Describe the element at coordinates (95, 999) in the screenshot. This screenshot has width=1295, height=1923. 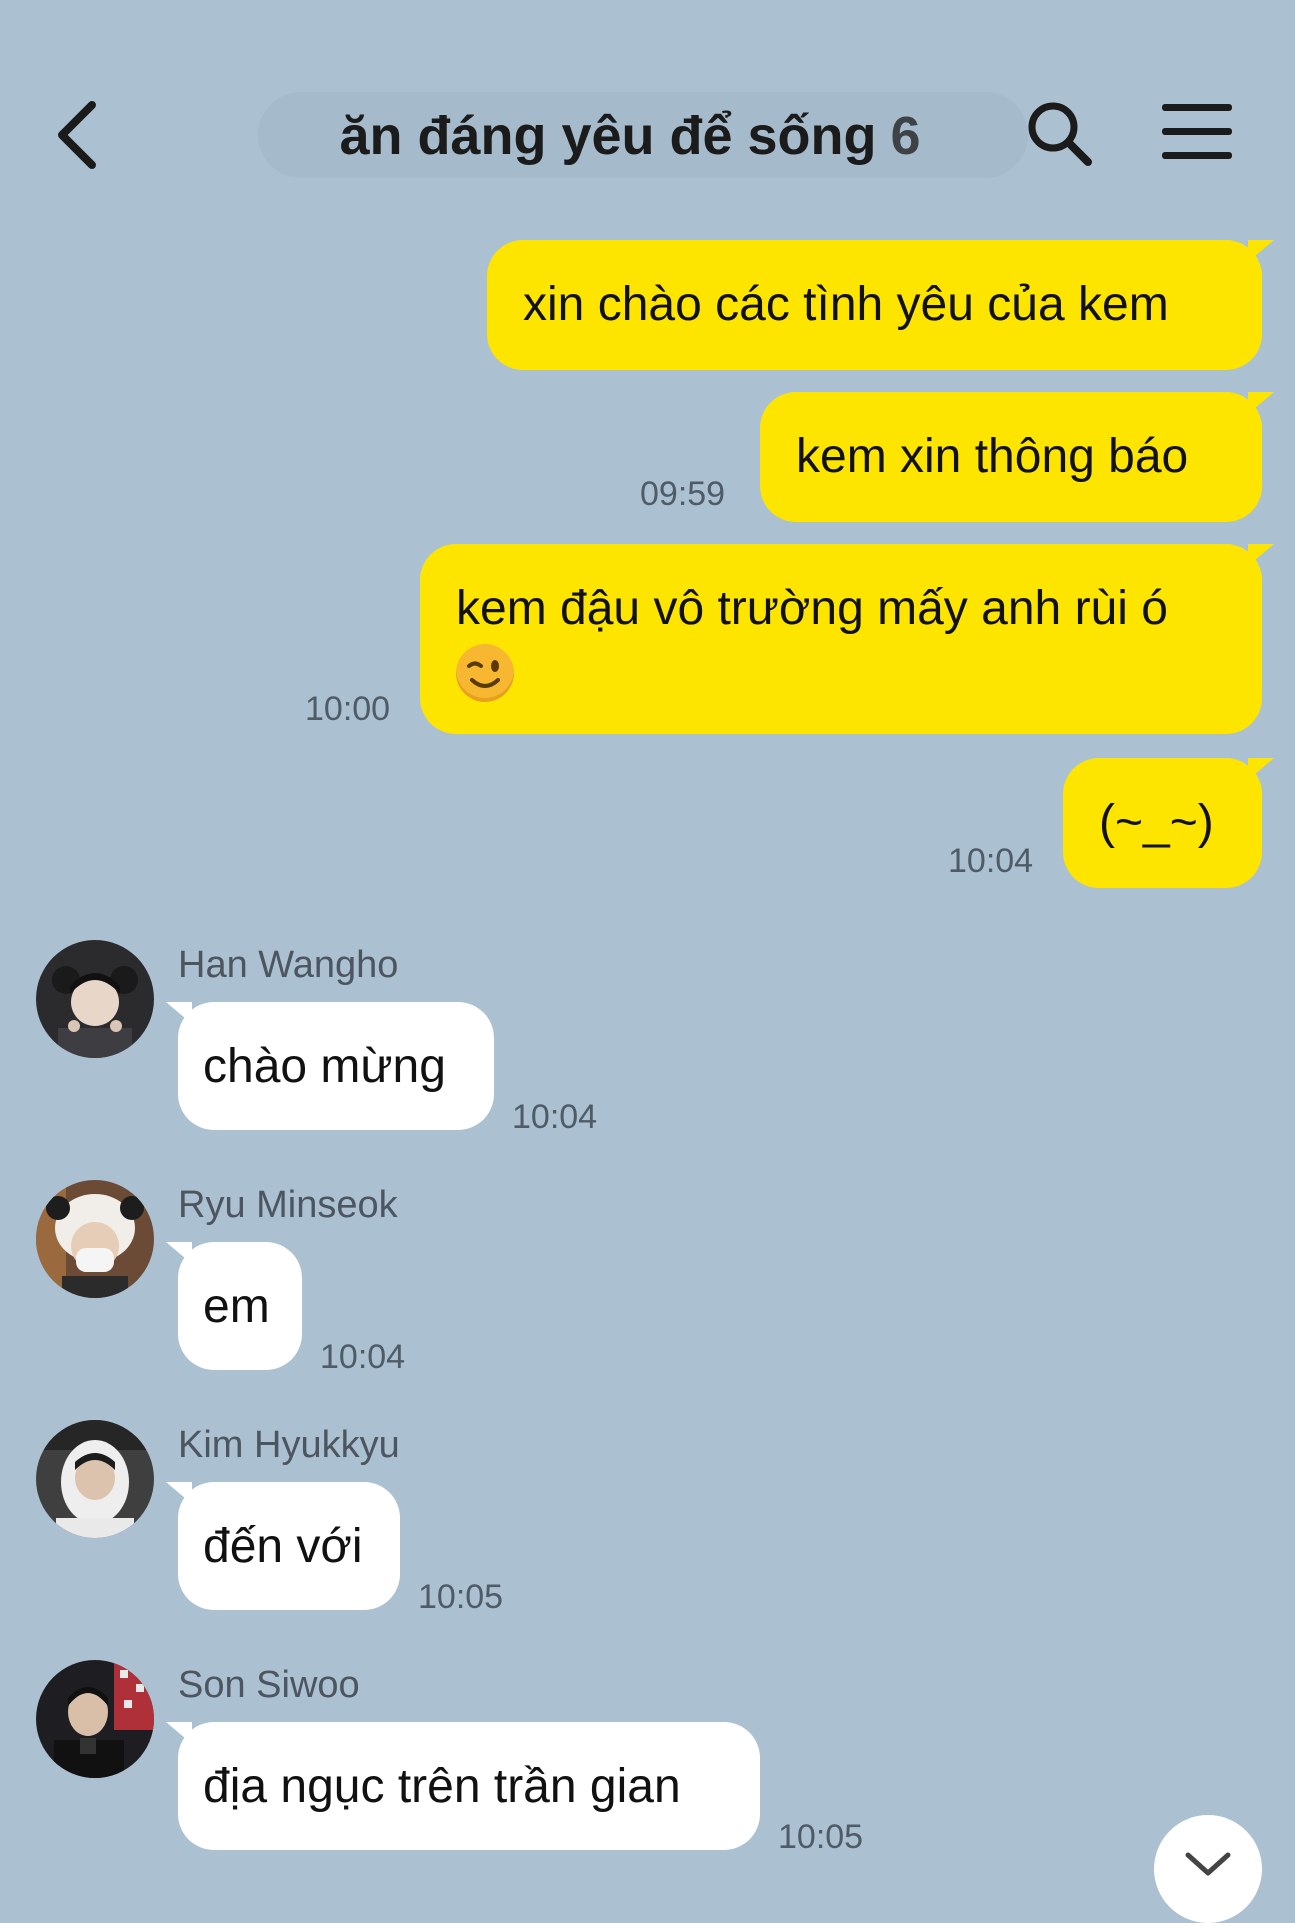
I see `avatar-han-wangho` at that location.